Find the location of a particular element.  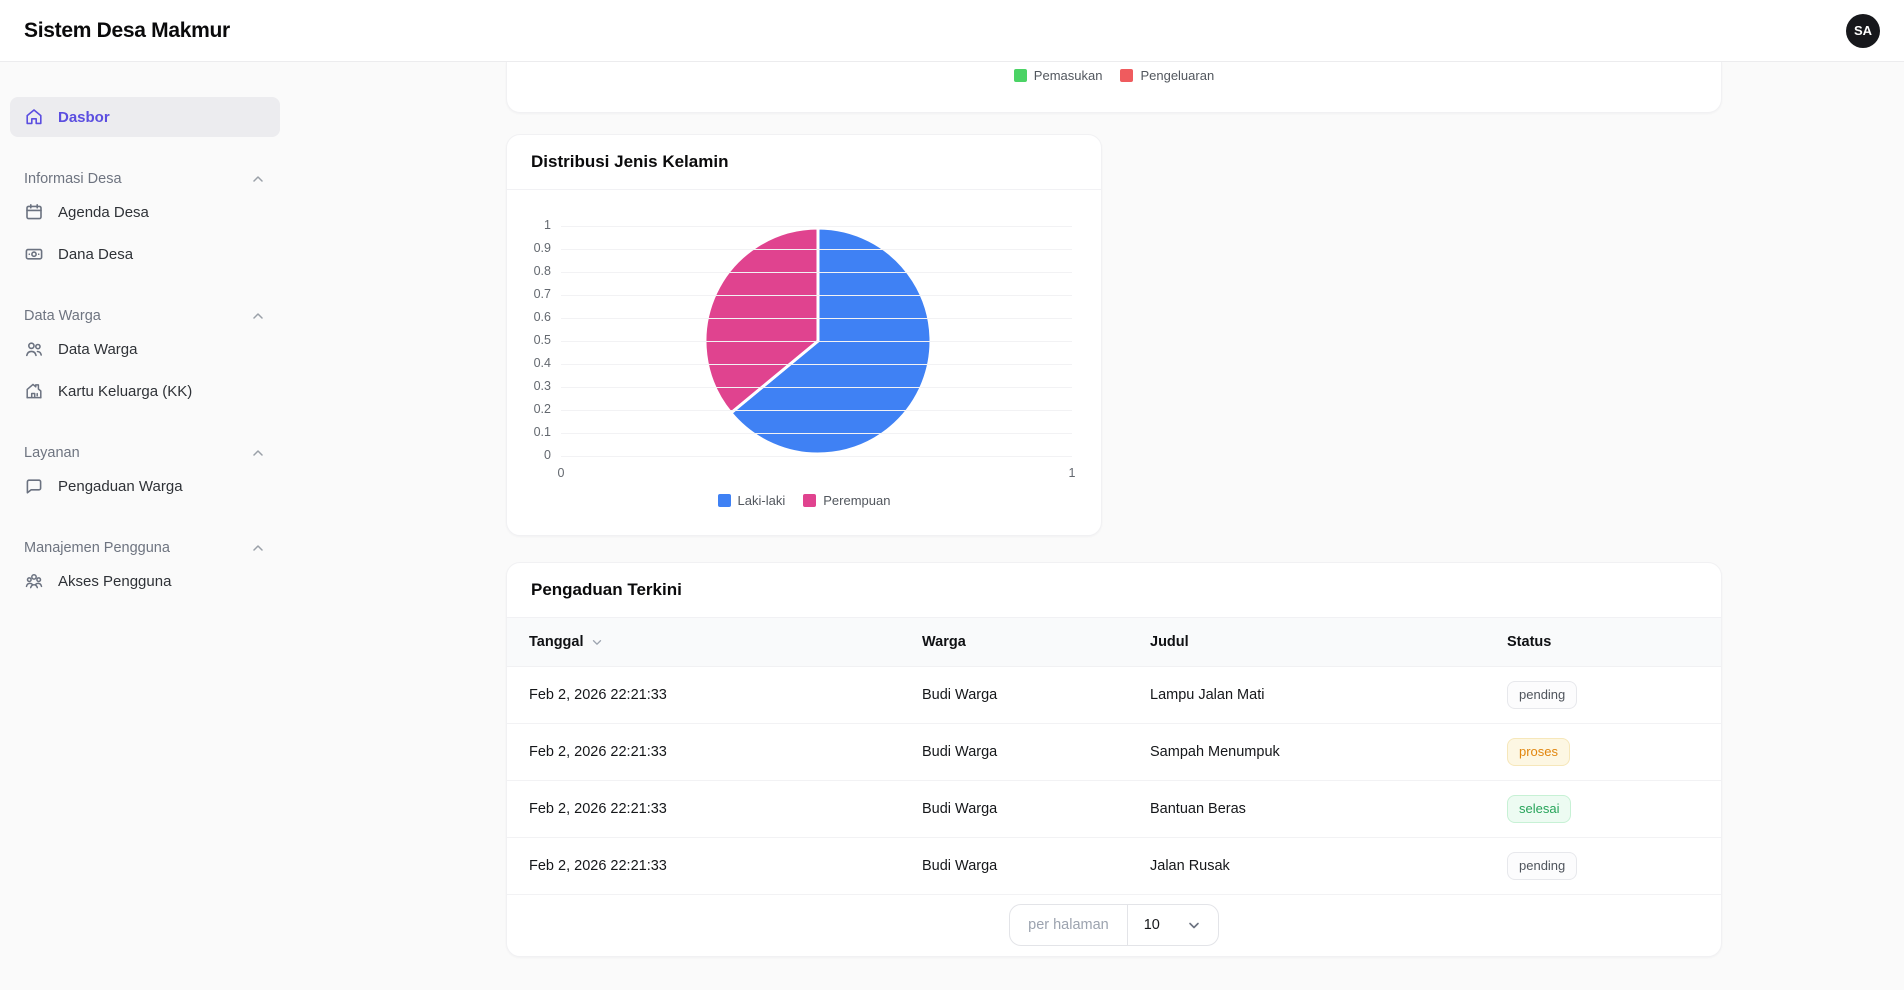

sidebar-section-layanan: Layanan is located at coordinates (145, 453).